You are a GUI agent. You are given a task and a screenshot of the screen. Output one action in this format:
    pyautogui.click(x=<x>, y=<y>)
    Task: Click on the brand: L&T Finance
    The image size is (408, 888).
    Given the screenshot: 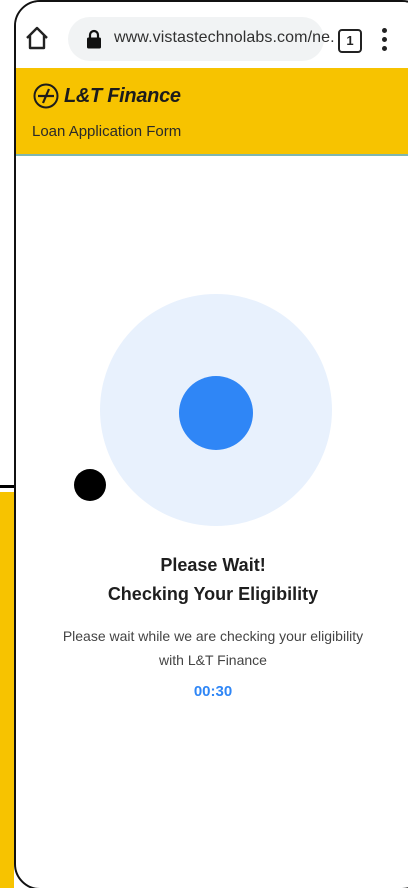 What is the action you would take?
    pyautogui.click(x=106, y=96)
    